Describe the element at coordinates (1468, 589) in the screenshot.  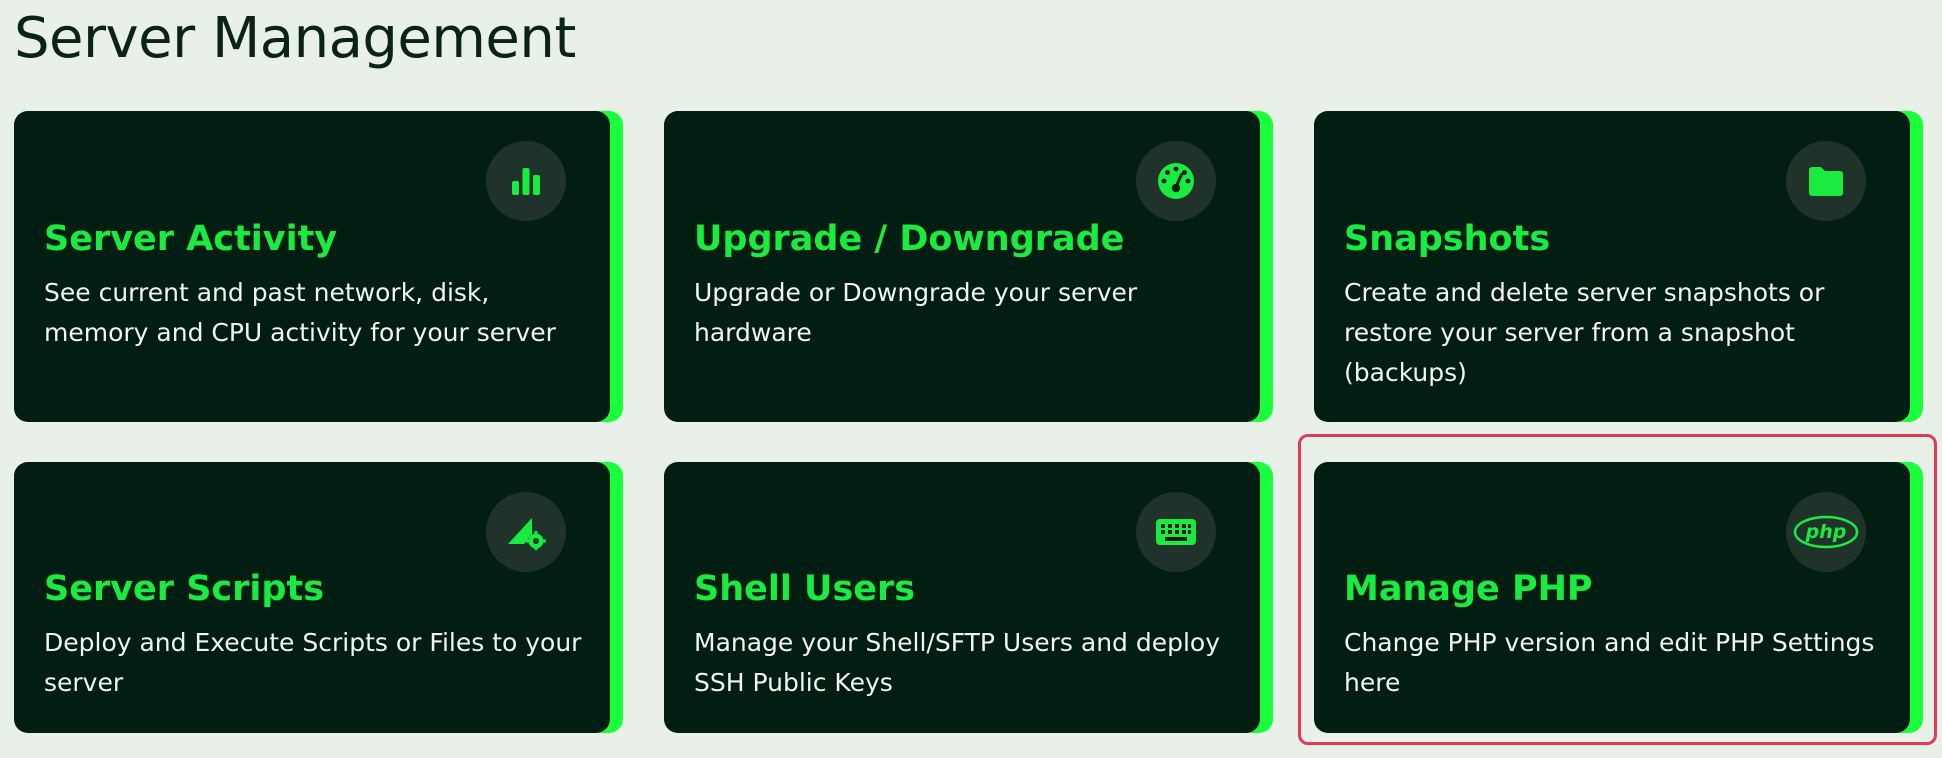
I see `card-title: Manage PHP` at that location.